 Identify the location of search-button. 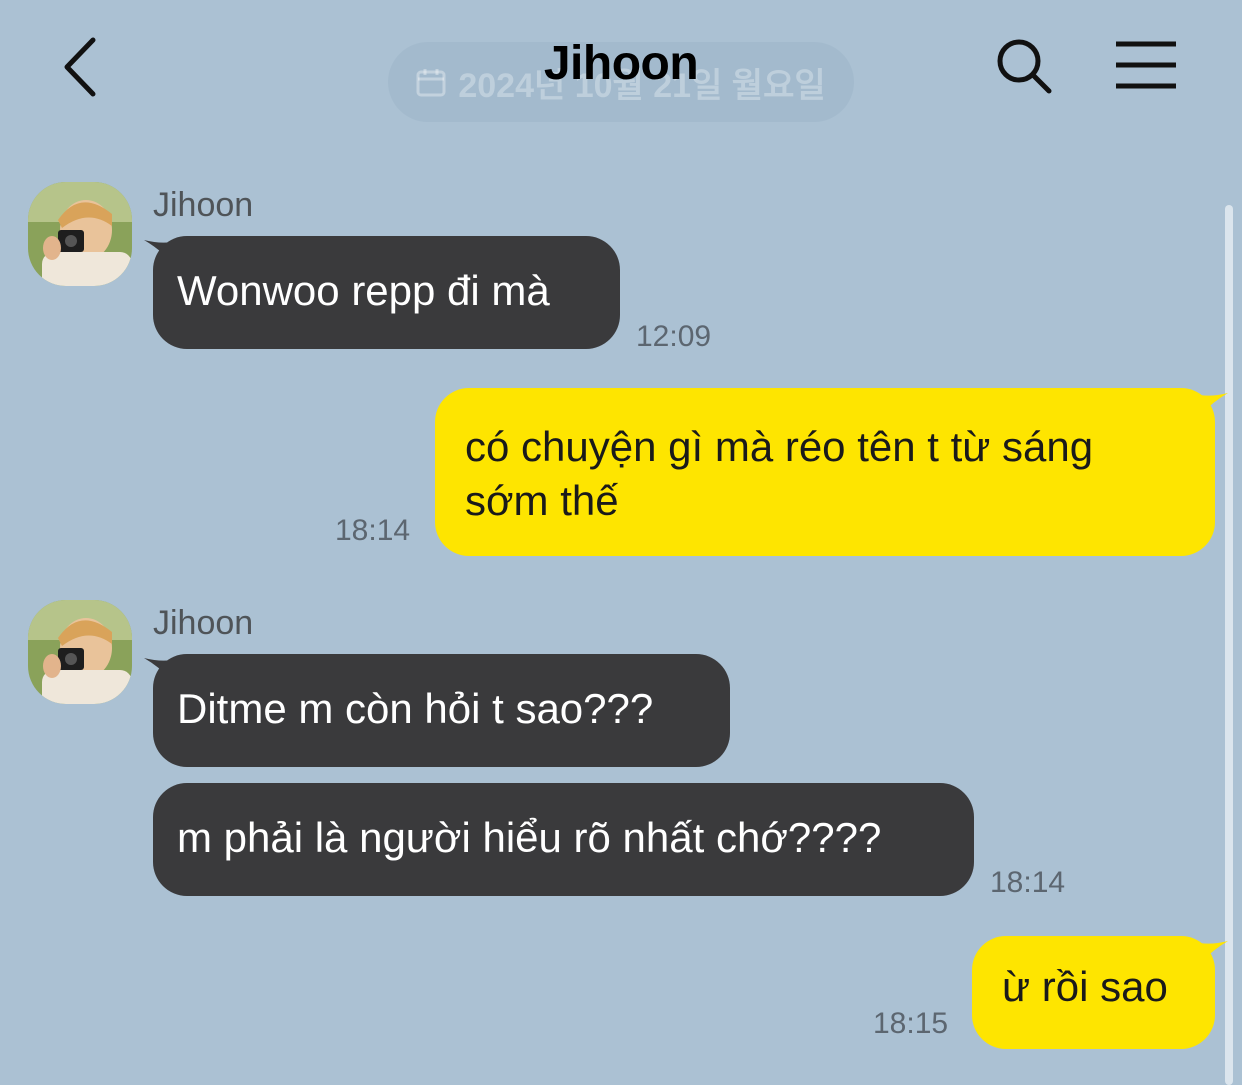
(1024, 66).